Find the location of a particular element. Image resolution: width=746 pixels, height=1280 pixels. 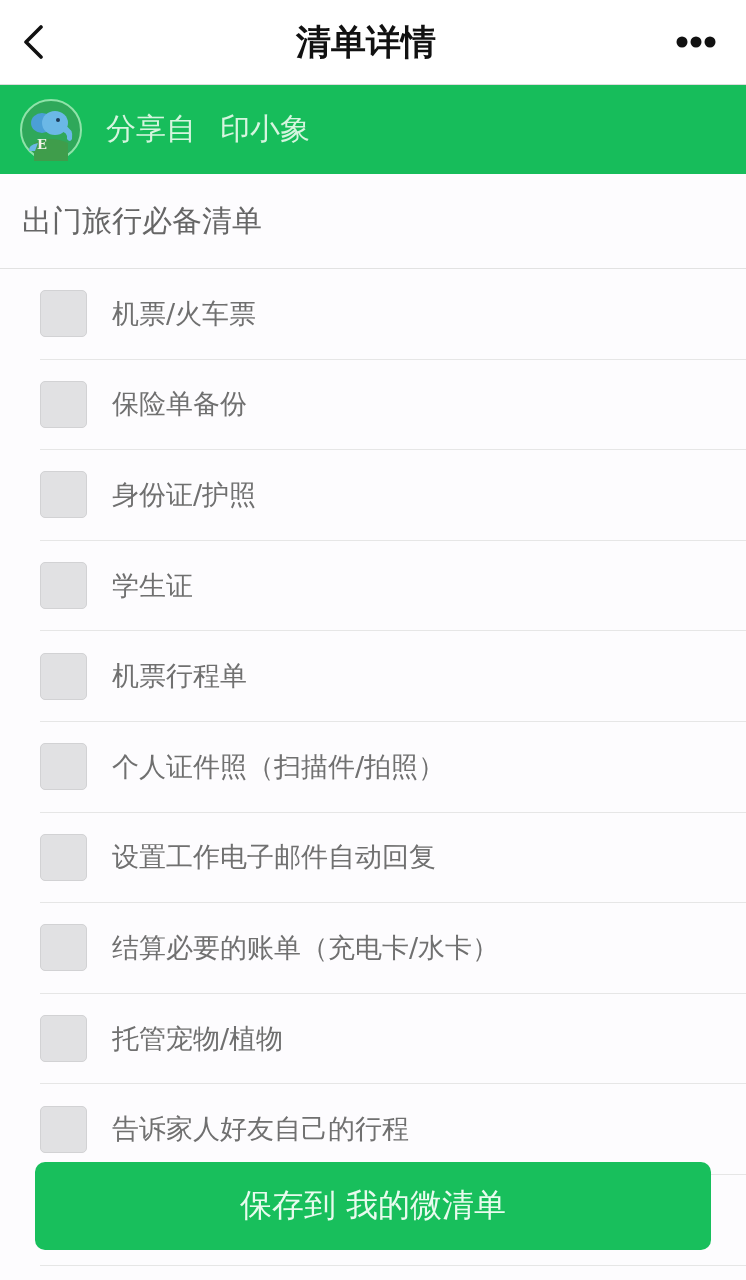

share-source: 印小象 is located at coordinates (265, 129).